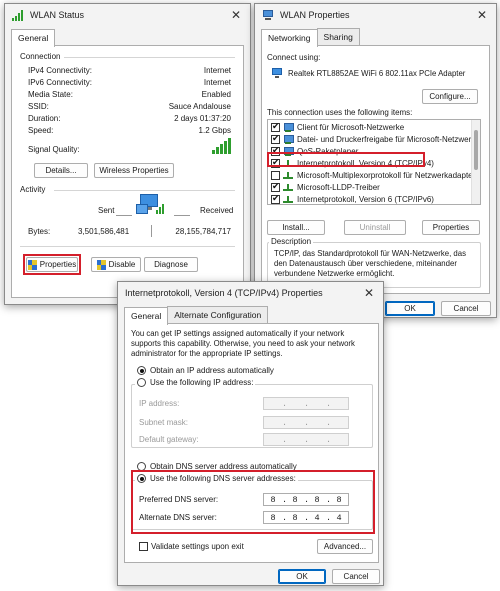 The height and width of the screenshot is (591, 500). I want to click on bytes-sent-value: 3,501,586,481, so click(104, 231).